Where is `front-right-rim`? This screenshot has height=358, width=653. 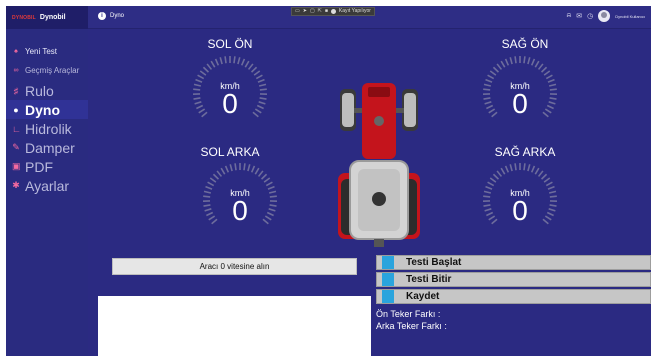 front-right-rim is located at coordinates (410, 110).